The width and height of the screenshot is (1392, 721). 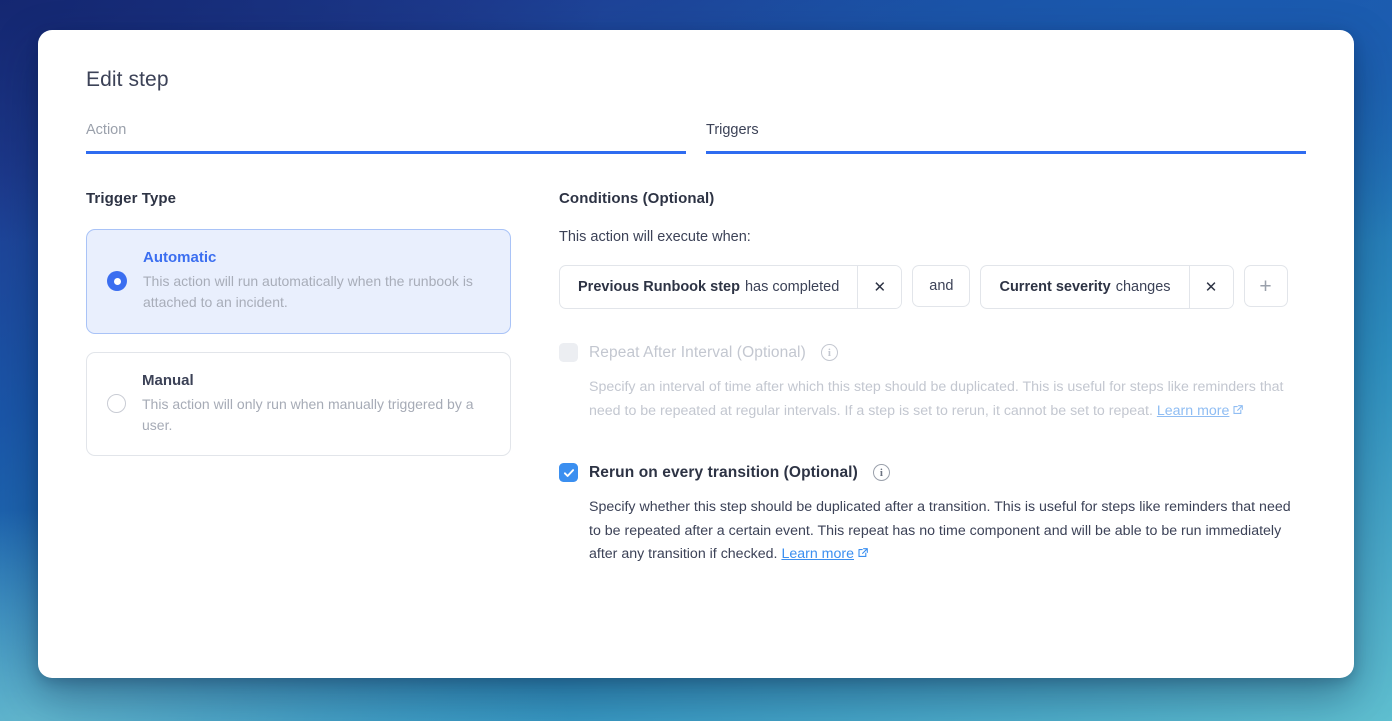 What do you see at coordinates (386, 138) in the screenshot?
I see `tab-action: Action` at bounding box center [386, 138].